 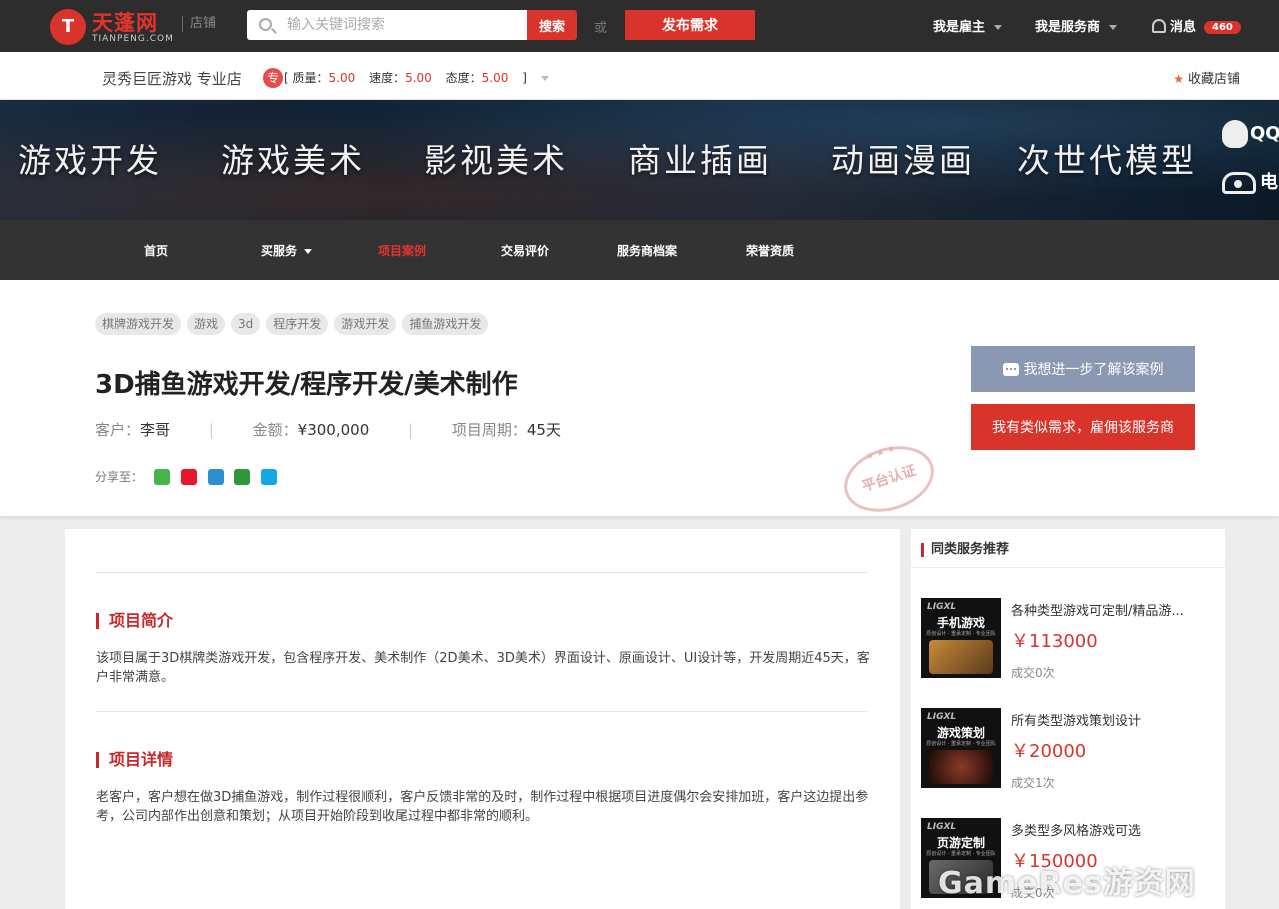 I want to click on case-tags: 棋牌游戏开发 游戏 3d 程序开发 游戏开发 捕鱼游戏开发, so click(x=294, y=324).